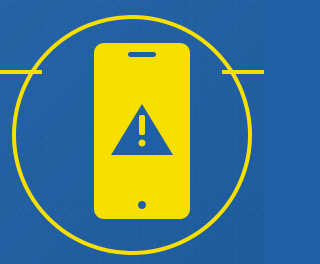 The height and width of the screenshot is (264, 320). I want to click on exclamation-dot, so click(142, 143).